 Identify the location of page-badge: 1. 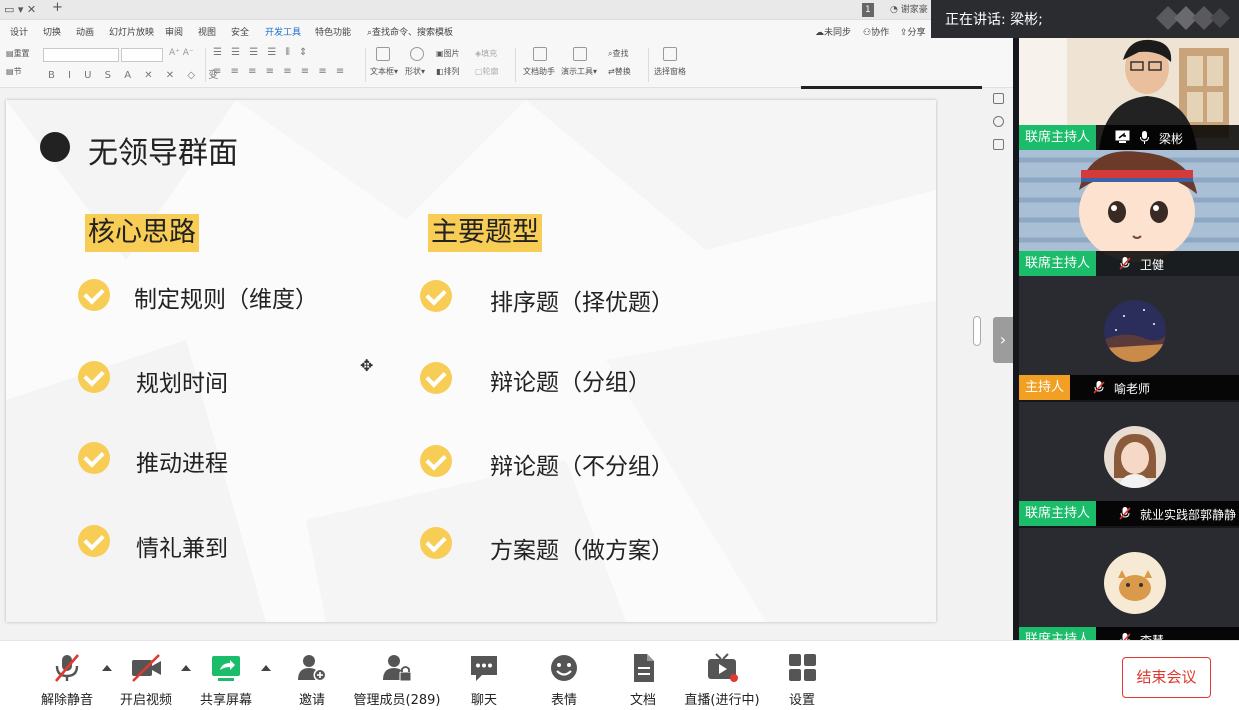
(868, 10).